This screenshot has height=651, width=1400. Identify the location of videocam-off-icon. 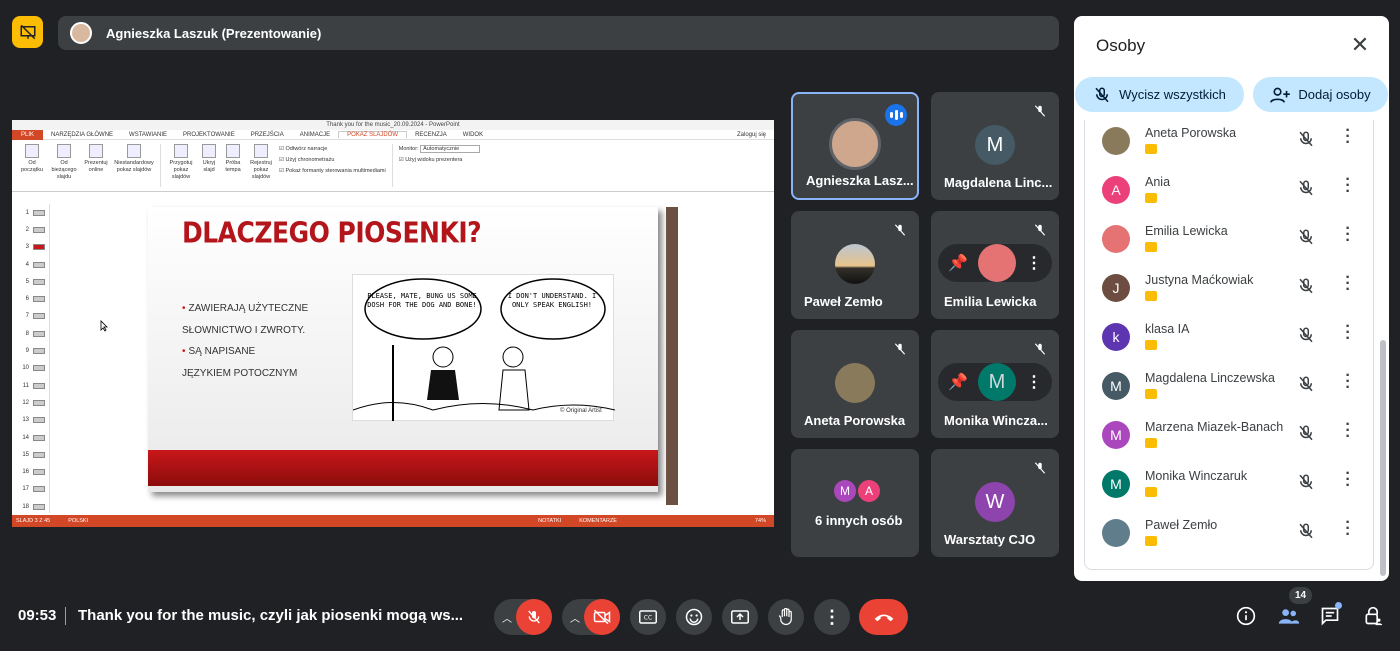
(602, 617).